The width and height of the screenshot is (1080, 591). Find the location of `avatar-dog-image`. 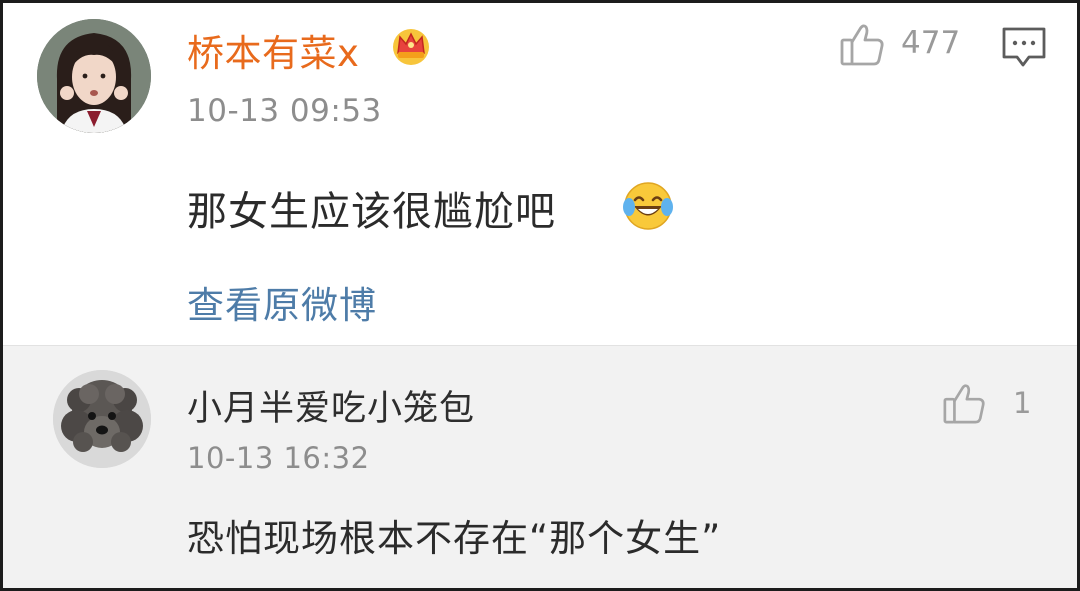

avatar-dog-image is located at coordinates (102, 419).